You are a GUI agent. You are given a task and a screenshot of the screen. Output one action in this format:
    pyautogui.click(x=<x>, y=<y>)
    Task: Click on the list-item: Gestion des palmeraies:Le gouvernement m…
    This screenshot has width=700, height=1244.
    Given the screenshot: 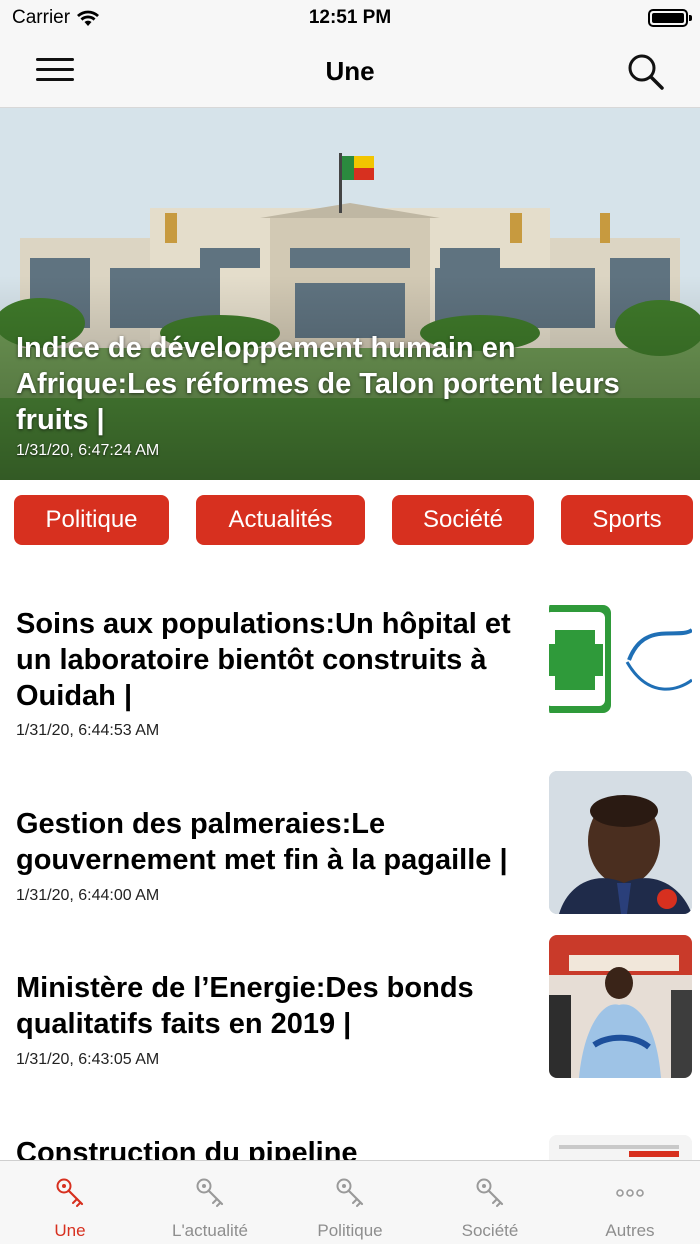 What is the action you would take?
    pyautogui.click(x=350, y=842)
    